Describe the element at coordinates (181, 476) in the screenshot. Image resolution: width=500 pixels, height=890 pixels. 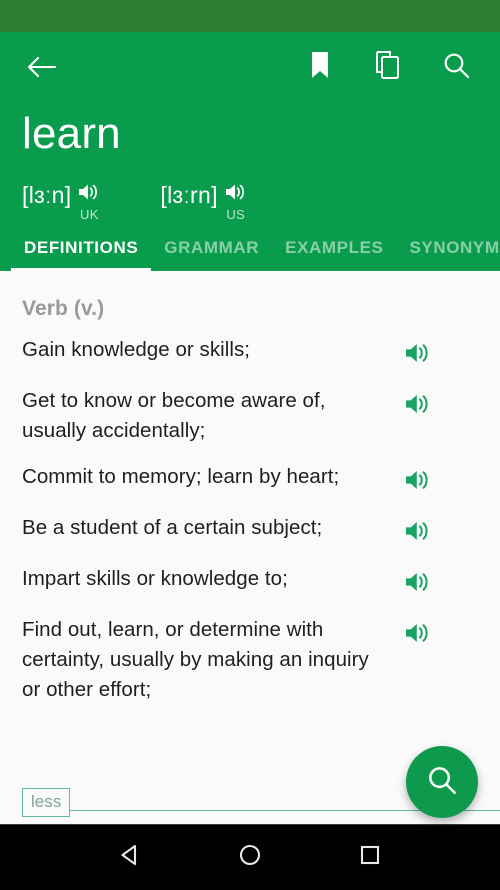
I see `definition-text: Commit to memory; learn by heart;` at that location.